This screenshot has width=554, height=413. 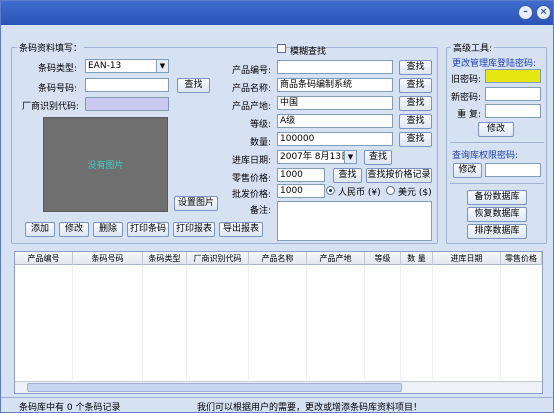 What do you see at coordinates (415, 121) in the screenshot?
I see `grade-find-button: 查找` at bounding box center [415, 121].